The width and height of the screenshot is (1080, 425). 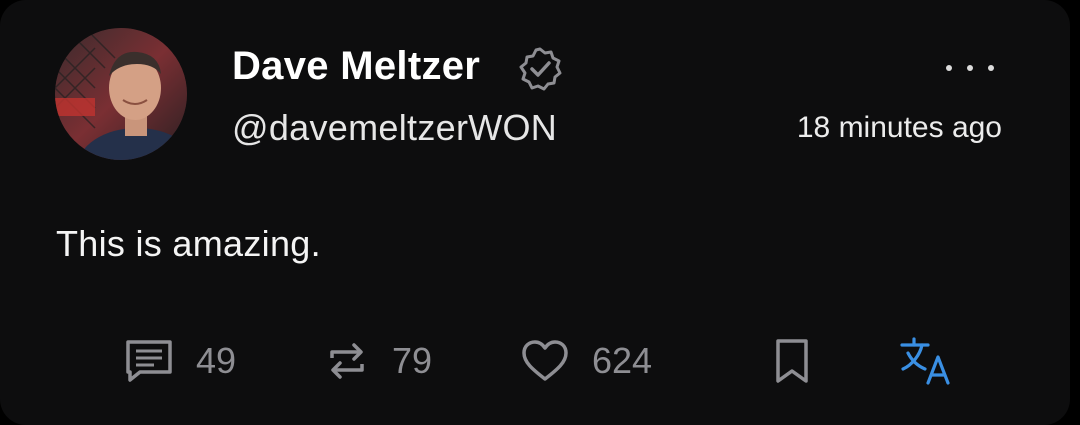 I want to click on avatar, so click(x=121, y=94).